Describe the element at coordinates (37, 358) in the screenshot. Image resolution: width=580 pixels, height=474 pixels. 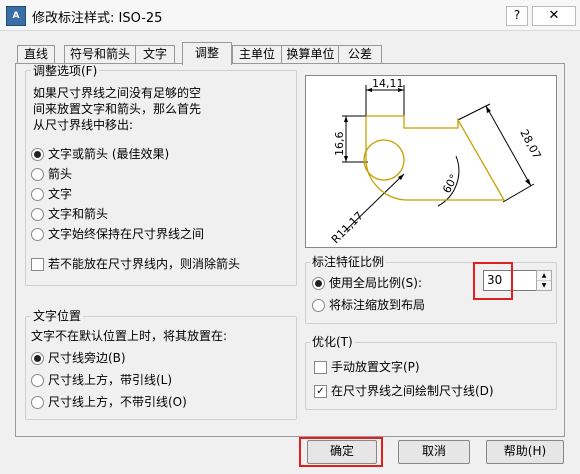
I see `radio-beside-dim-line` at that location.